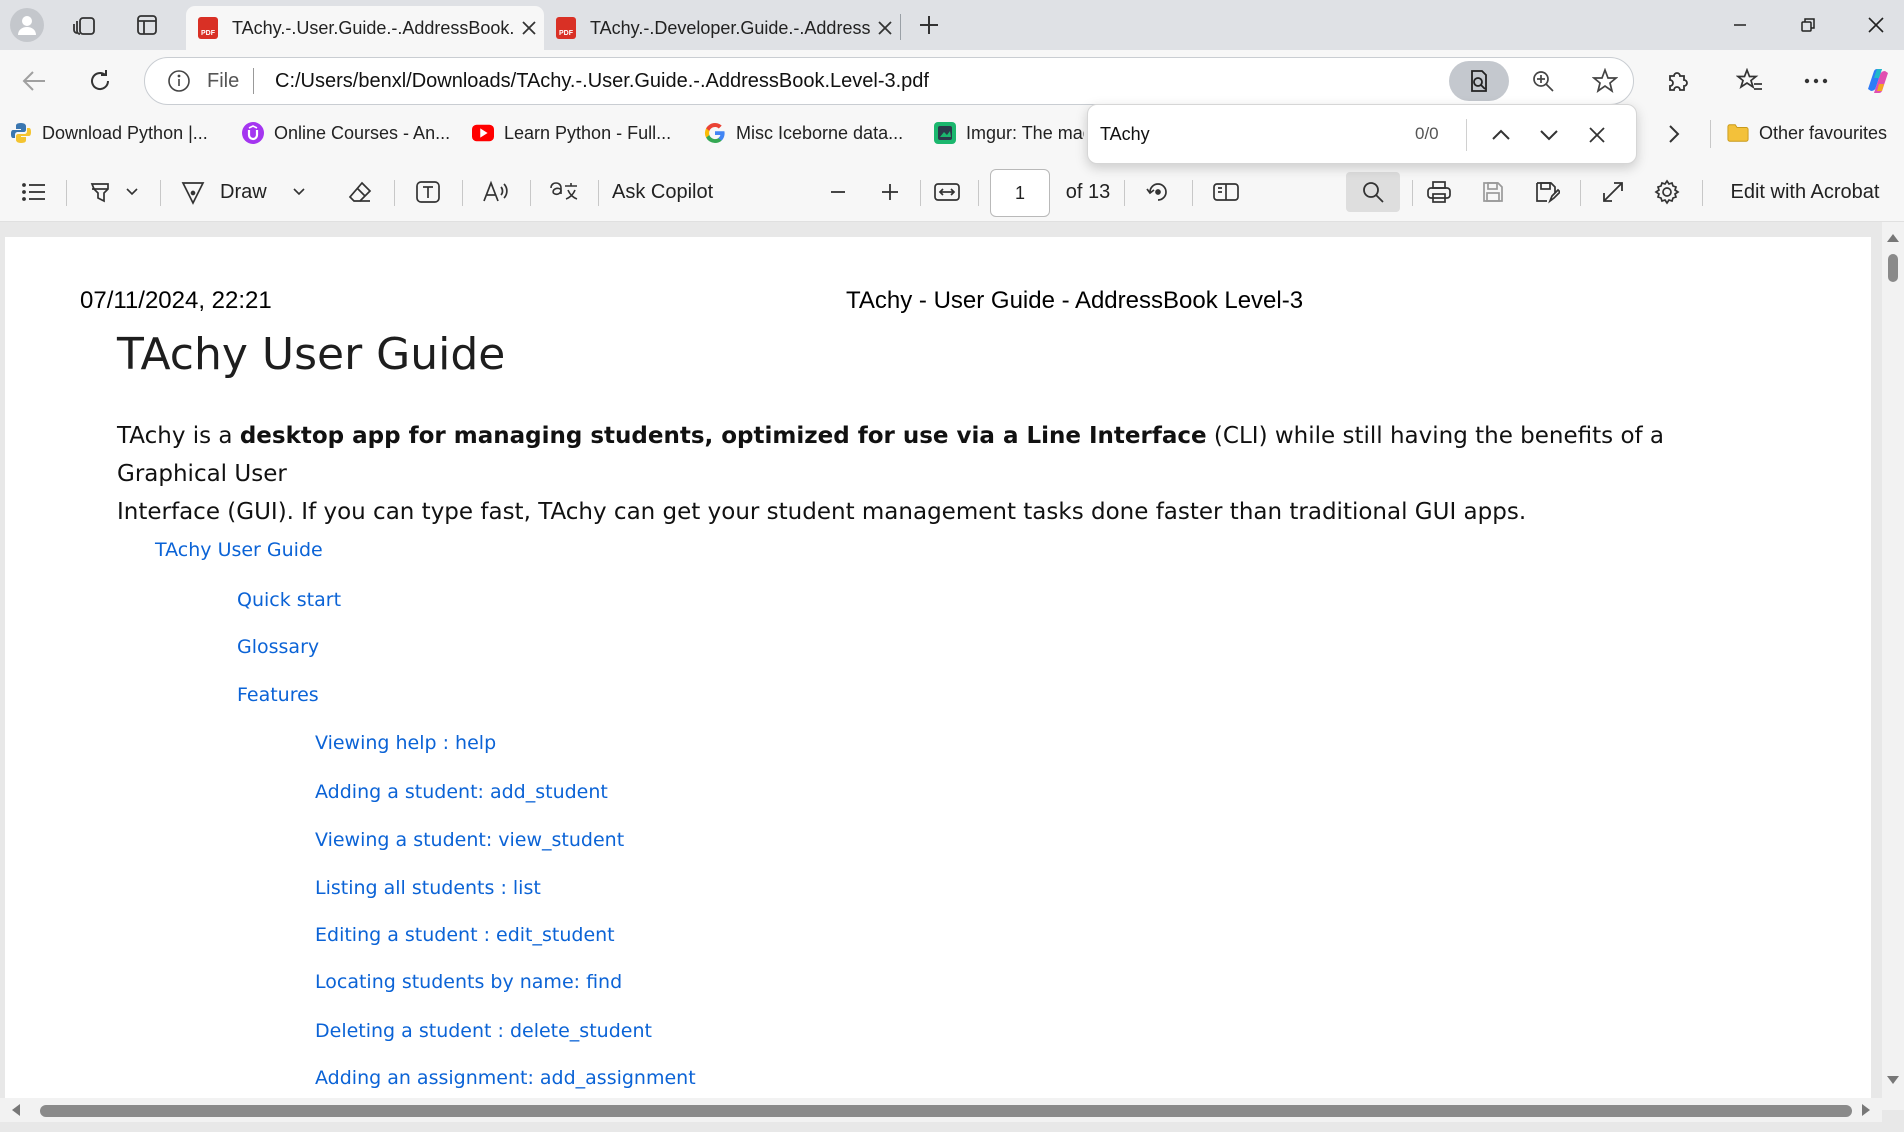  What do you see at coordinates (1009, 133) in the screenshot?
I see `bookmark-imgur: Imgur: The mag` at bounding box center [1009, 133].